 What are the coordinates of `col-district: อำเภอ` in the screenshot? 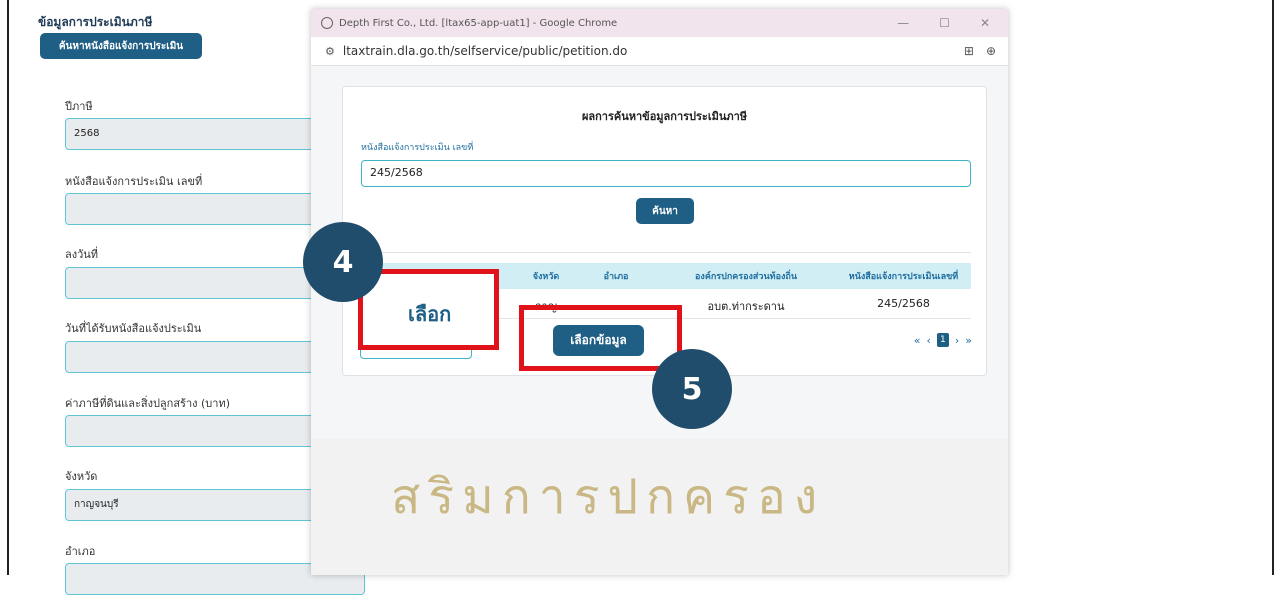 It's located at (616, 277).